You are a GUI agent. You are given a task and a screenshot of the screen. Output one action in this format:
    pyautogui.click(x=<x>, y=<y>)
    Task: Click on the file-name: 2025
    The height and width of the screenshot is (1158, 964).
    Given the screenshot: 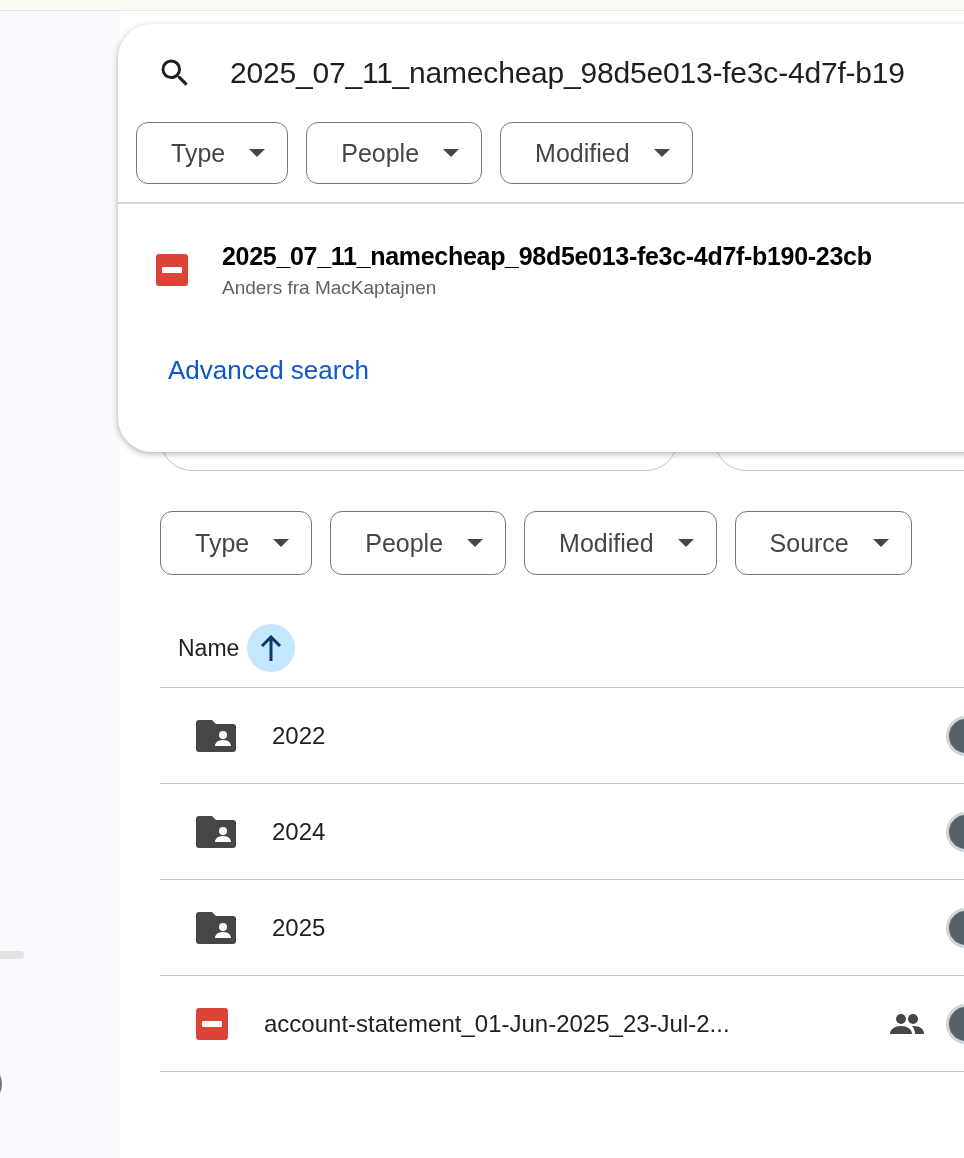 What is the action you would take?
    pyautogui.click(x=299, y=927)
    